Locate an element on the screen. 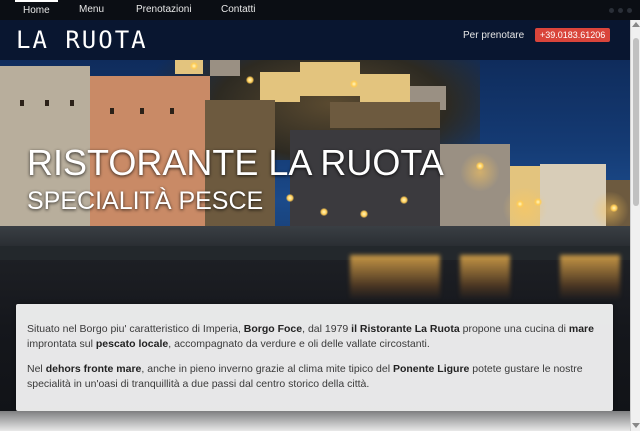 Image resolution: width=640 pixels, height=431 pixels. intro-highlight: mare is located at coordinates (581, 329).